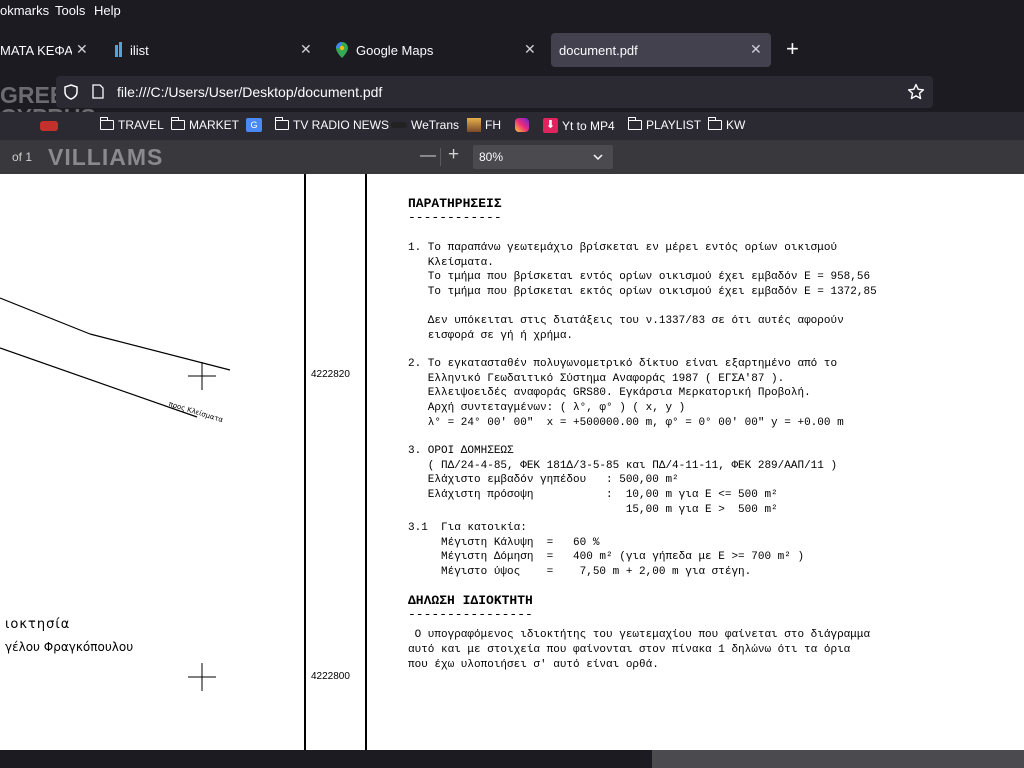 The height and width of the screenshot is (768, 1024). I want to click on owner-label: ιοκτησία, so click(38, 624).